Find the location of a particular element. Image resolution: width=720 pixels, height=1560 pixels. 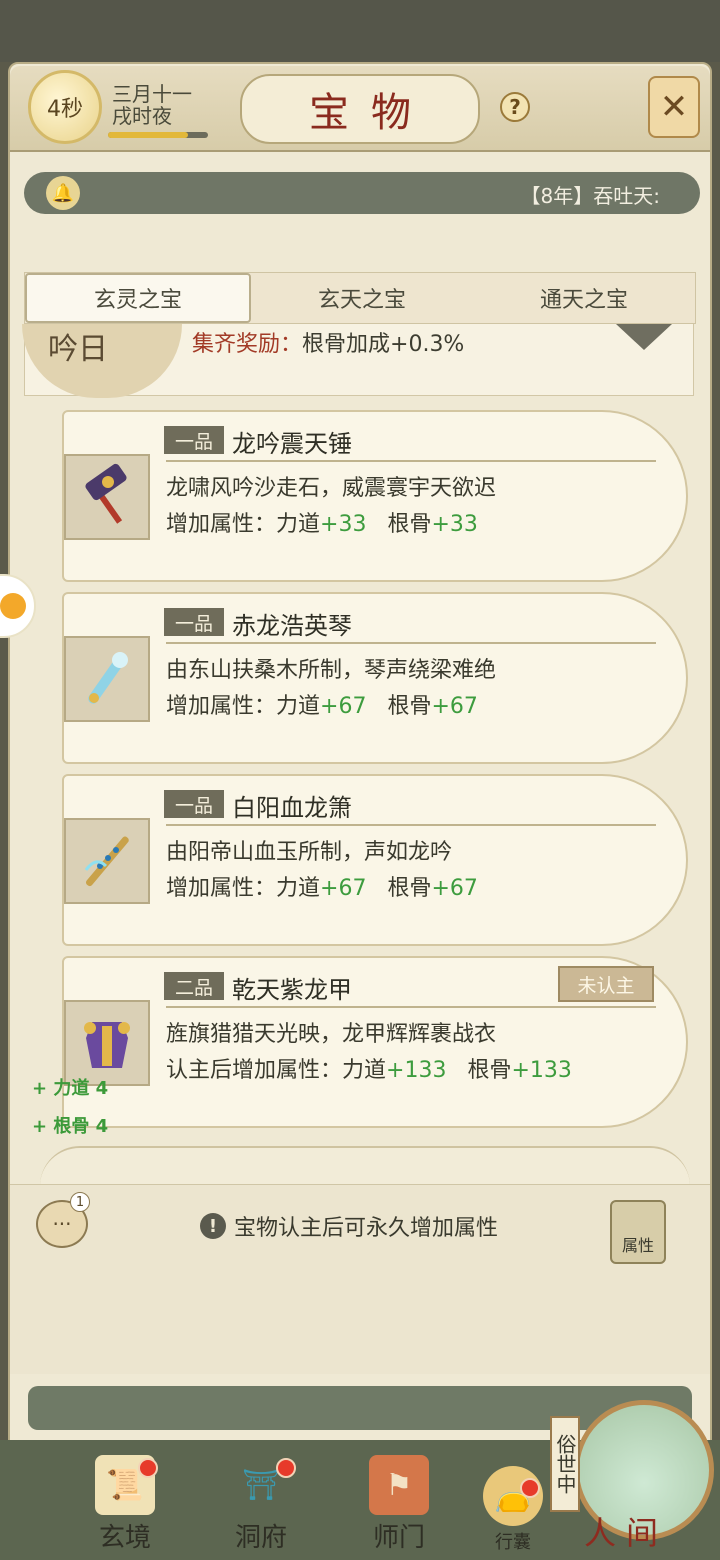

nav-label: 师门 is located at coordinates (398, 1538).